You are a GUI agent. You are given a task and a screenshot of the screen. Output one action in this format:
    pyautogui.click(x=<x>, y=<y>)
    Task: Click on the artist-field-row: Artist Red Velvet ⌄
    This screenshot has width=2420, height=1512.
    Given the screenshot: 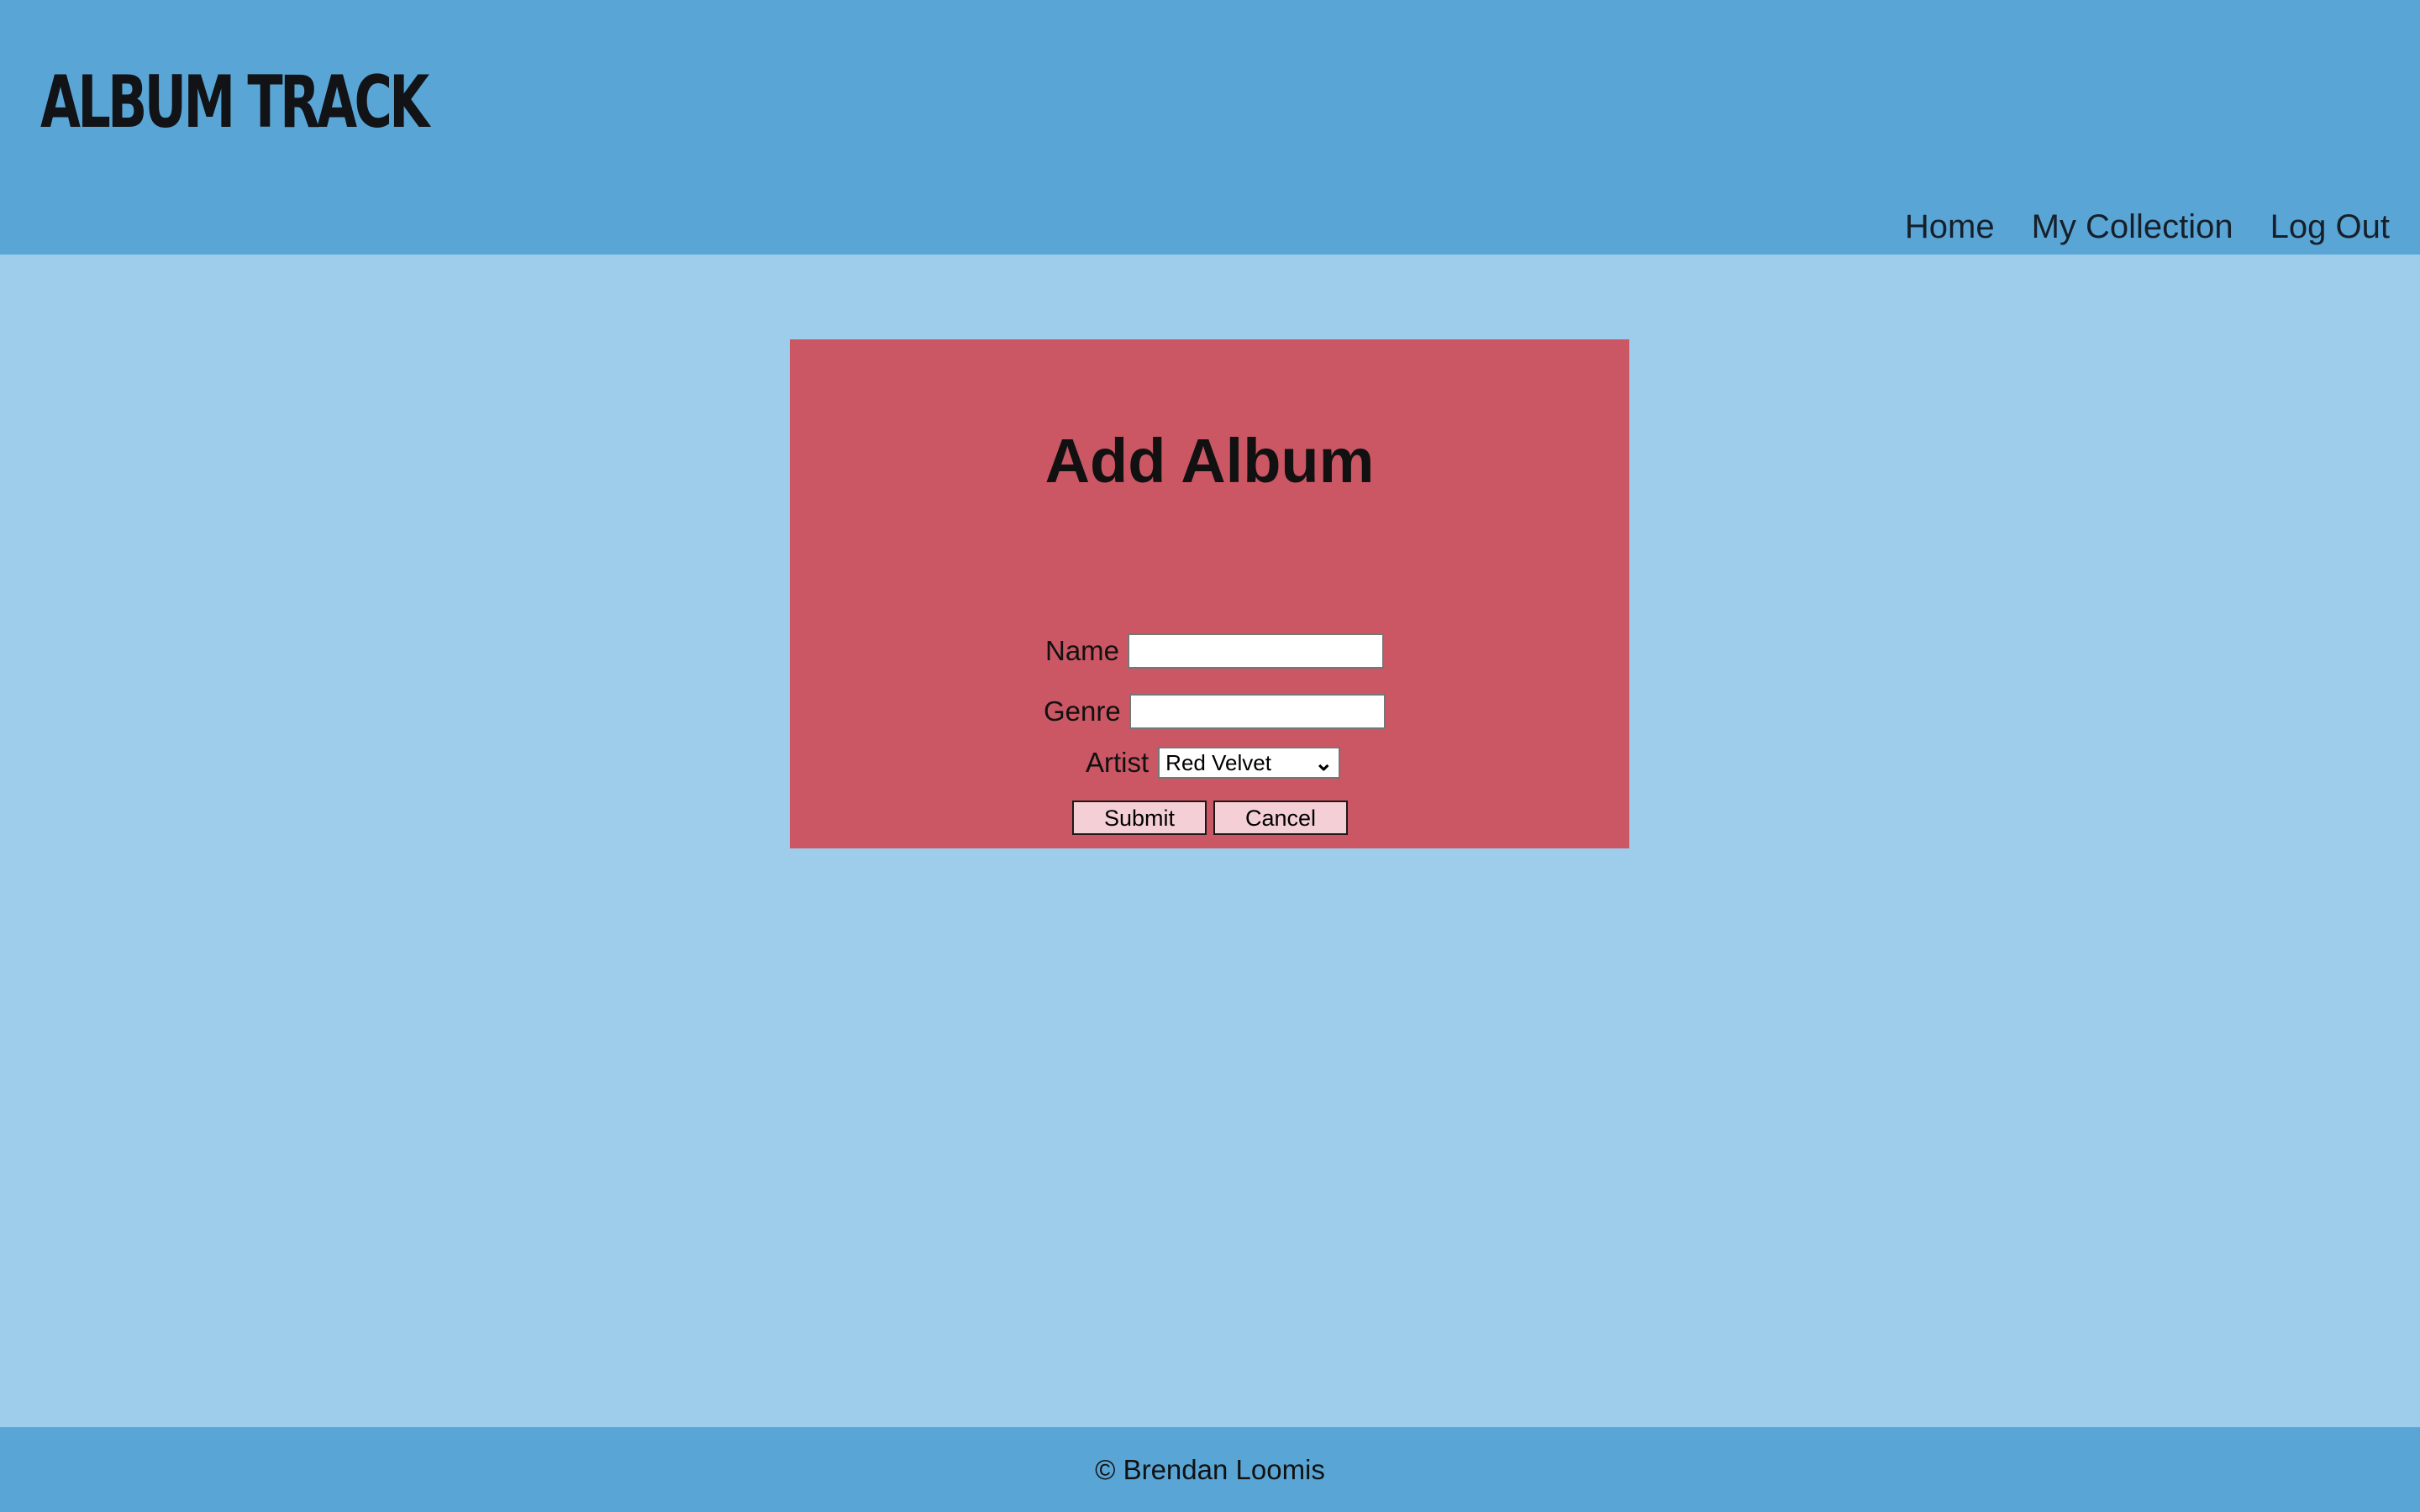 What is the action you would take?
    pyautogui.click(x=1213, y=763)
    